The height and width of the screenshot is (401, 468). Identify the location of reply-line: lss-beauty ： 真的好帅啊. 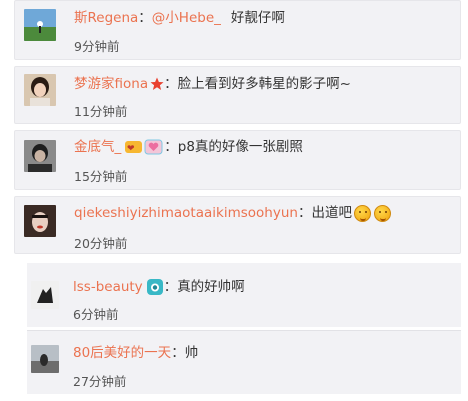
(159, 287).